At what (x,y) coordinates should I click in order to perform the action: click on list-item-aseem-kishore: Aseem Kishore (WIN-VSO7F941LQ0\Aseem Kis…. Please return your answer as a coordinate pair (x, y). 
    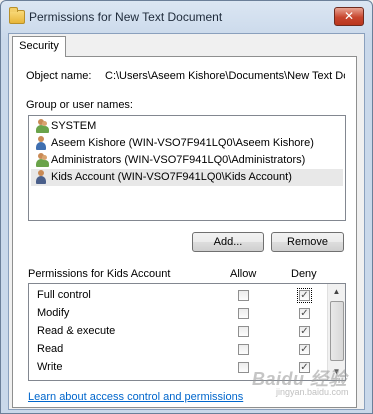
    Looking at the image, I should click on (187, 143).